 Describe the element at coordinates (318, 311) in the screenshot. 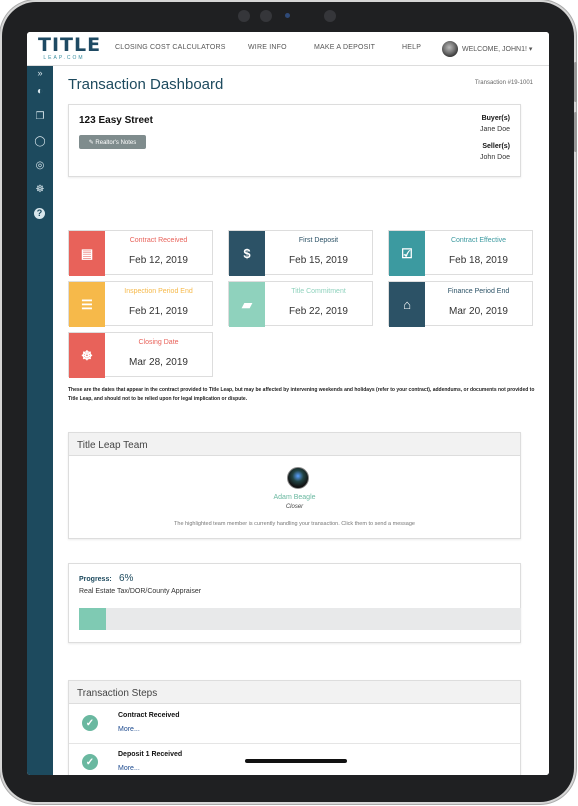

I see `date-value: Feb 22, 2019` at that location.